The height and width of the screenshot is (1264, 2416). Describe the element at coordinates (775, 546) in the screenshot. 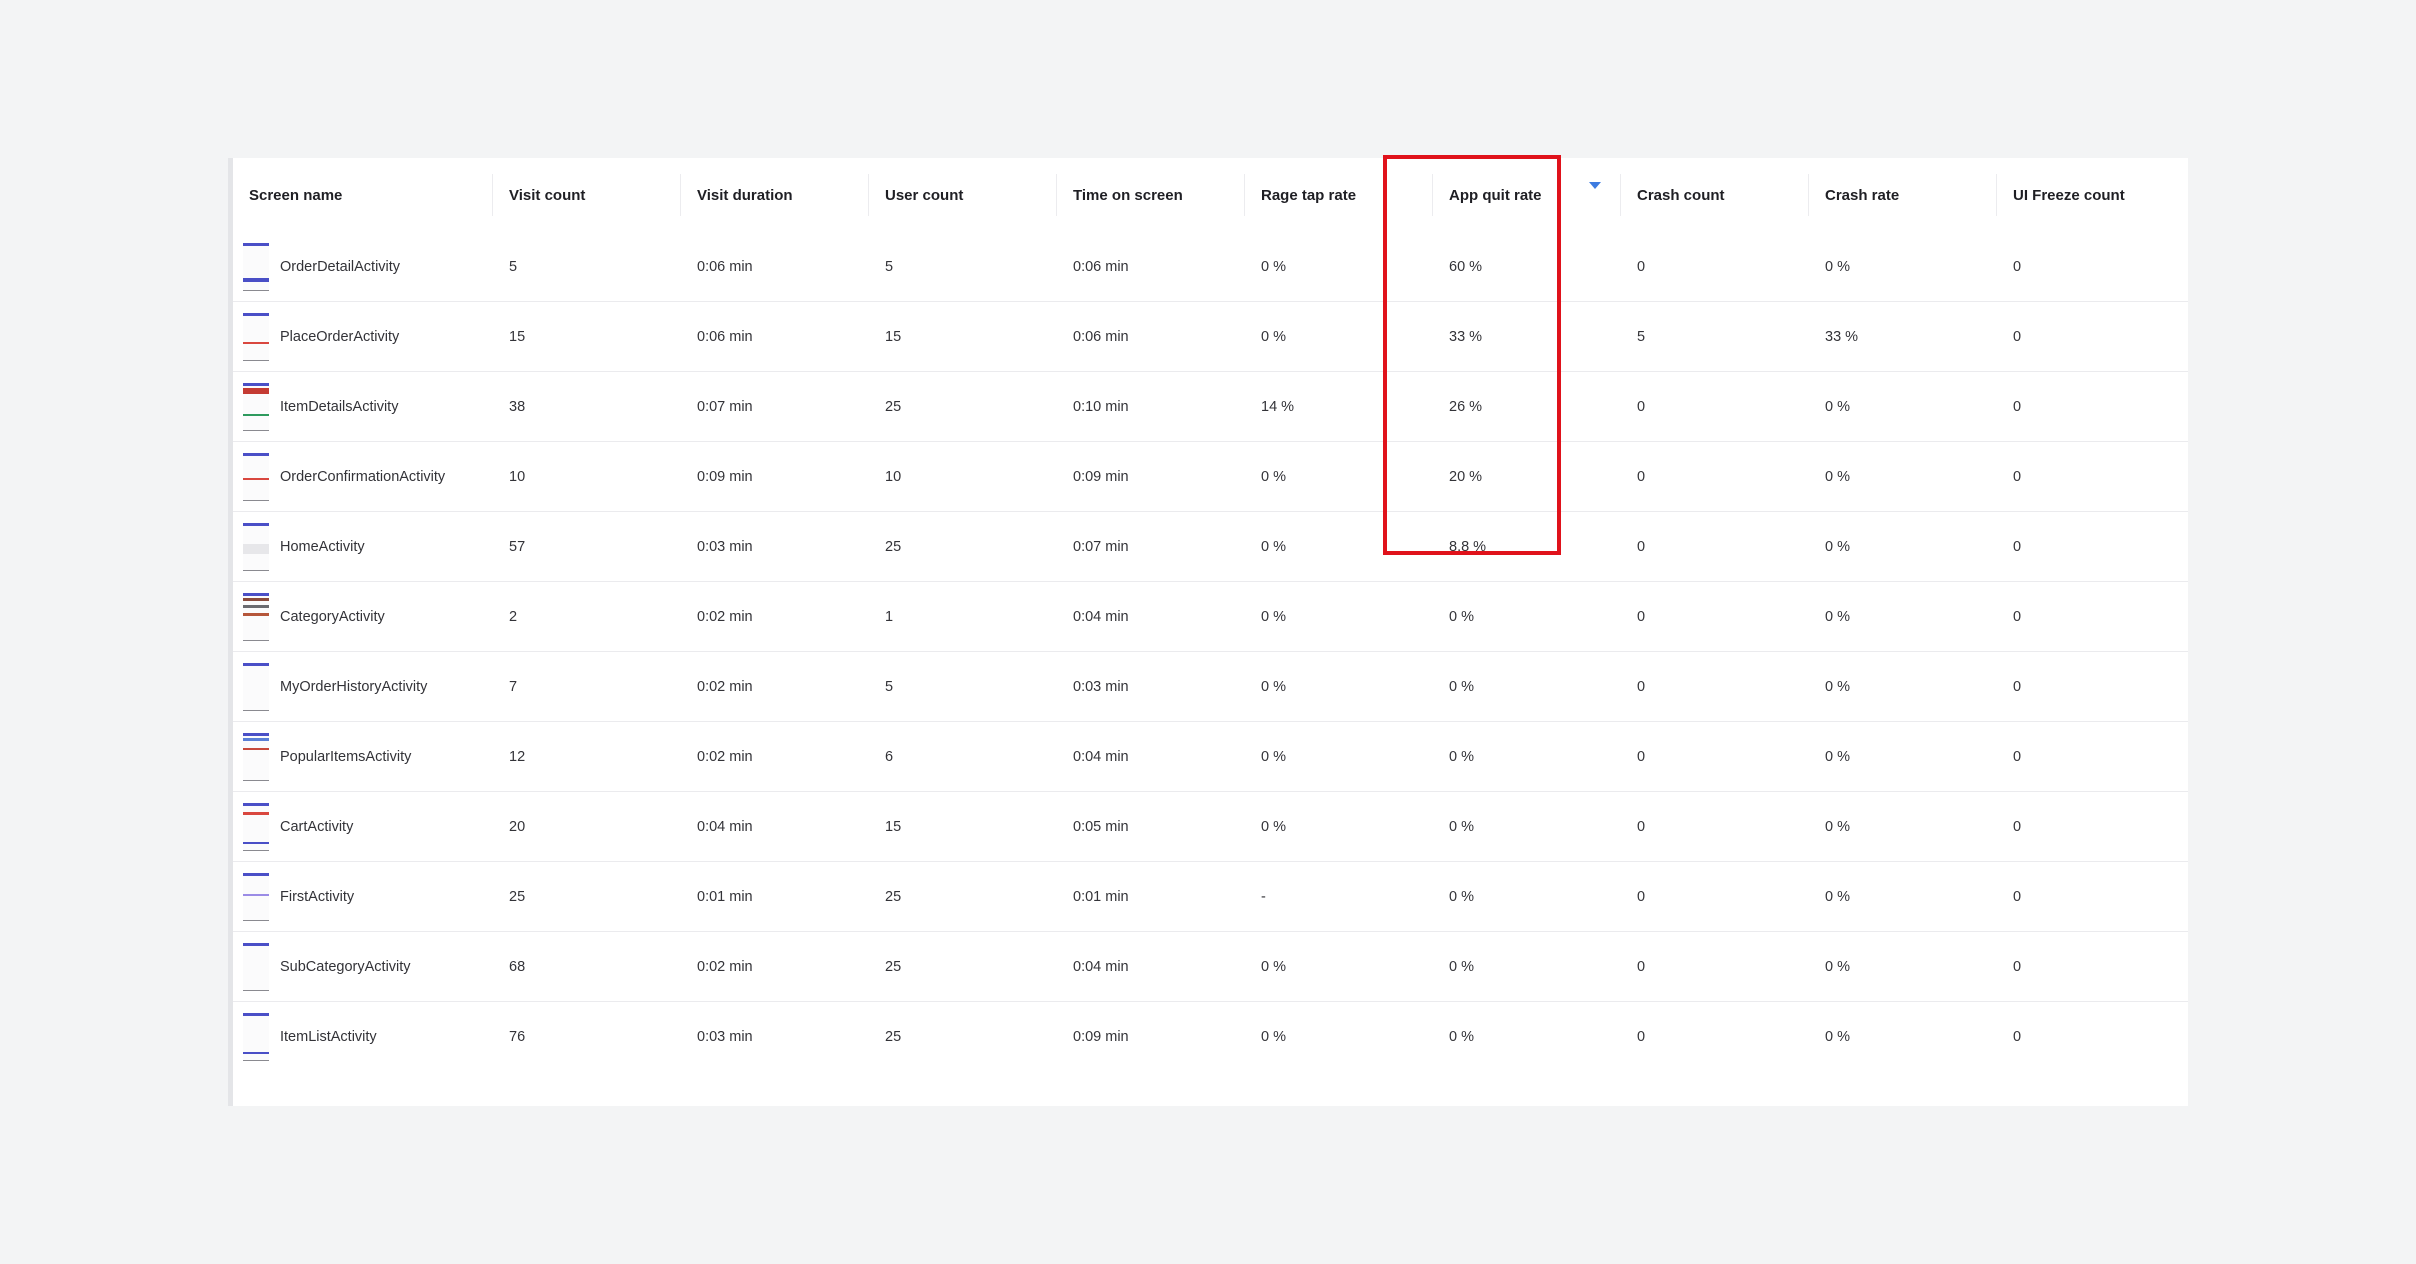

I see `visit-duration-cell: 0:03 min` at that location.